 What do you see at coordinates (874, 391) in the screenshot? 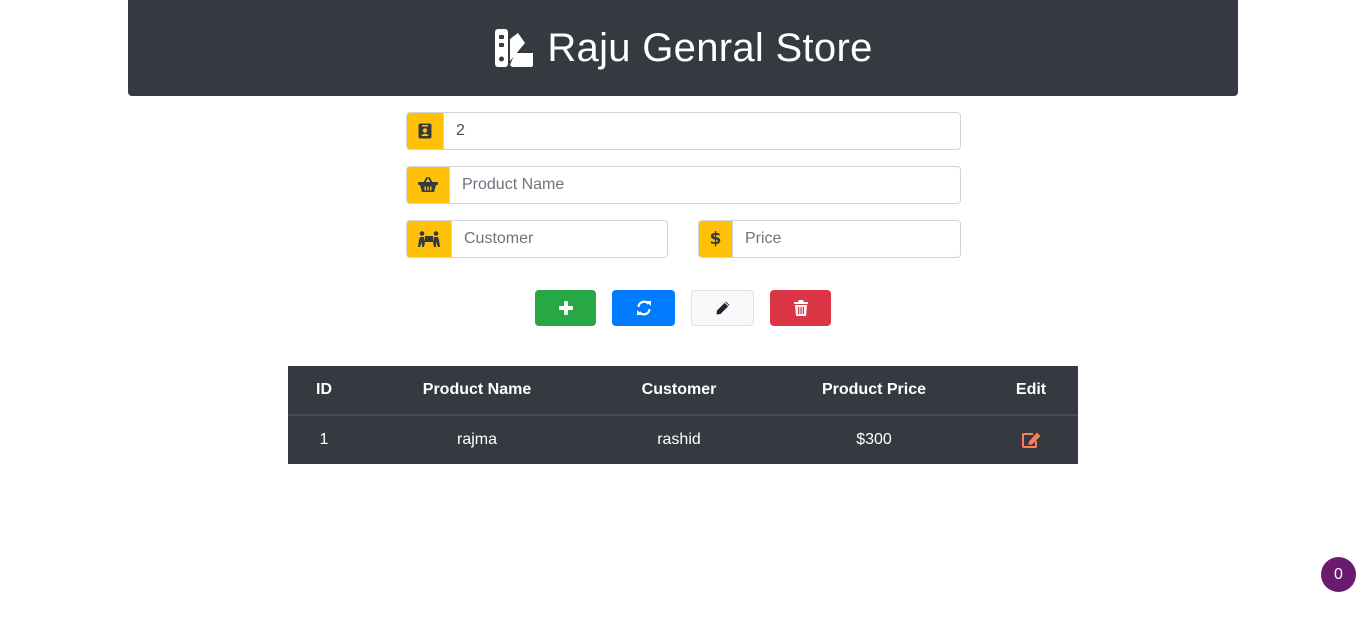
I see `header-product-price: Product Price` at bounding box center [874, 391].